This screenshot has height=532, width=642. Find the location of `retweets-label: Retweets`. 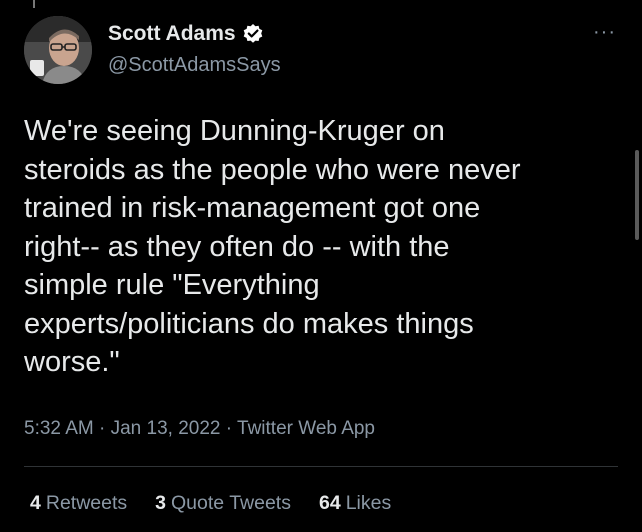

retweets-label: Retweets is located at coordinates (86, 503).